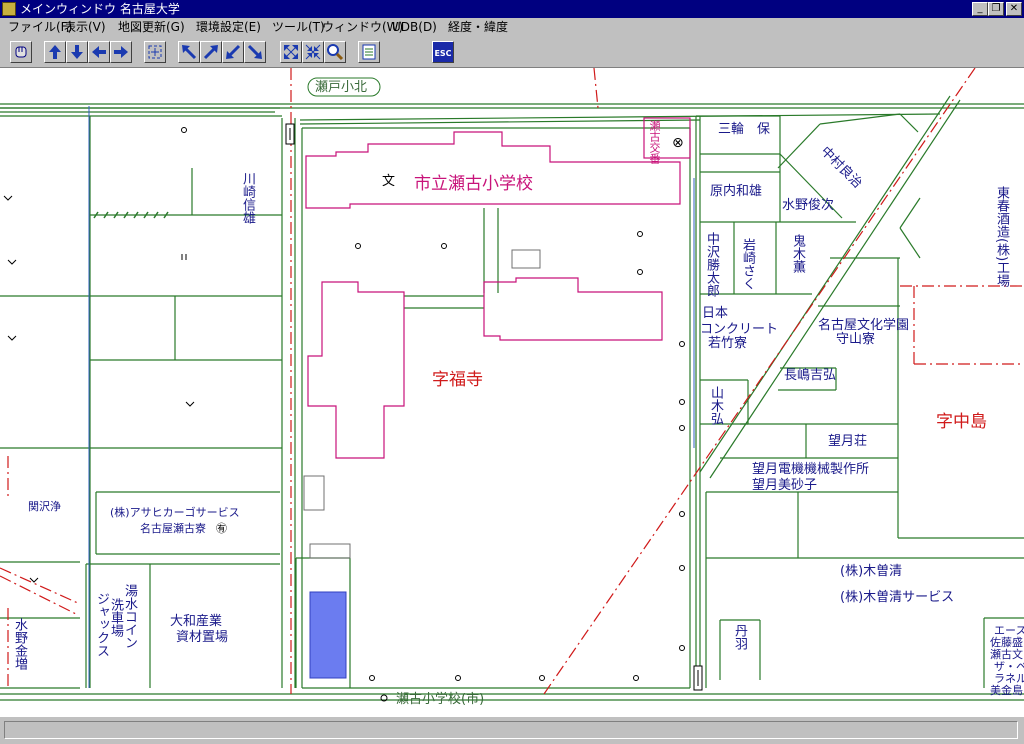  I want to click on label-iwasaki-saku: 岩崎さく, so click(747, 264).